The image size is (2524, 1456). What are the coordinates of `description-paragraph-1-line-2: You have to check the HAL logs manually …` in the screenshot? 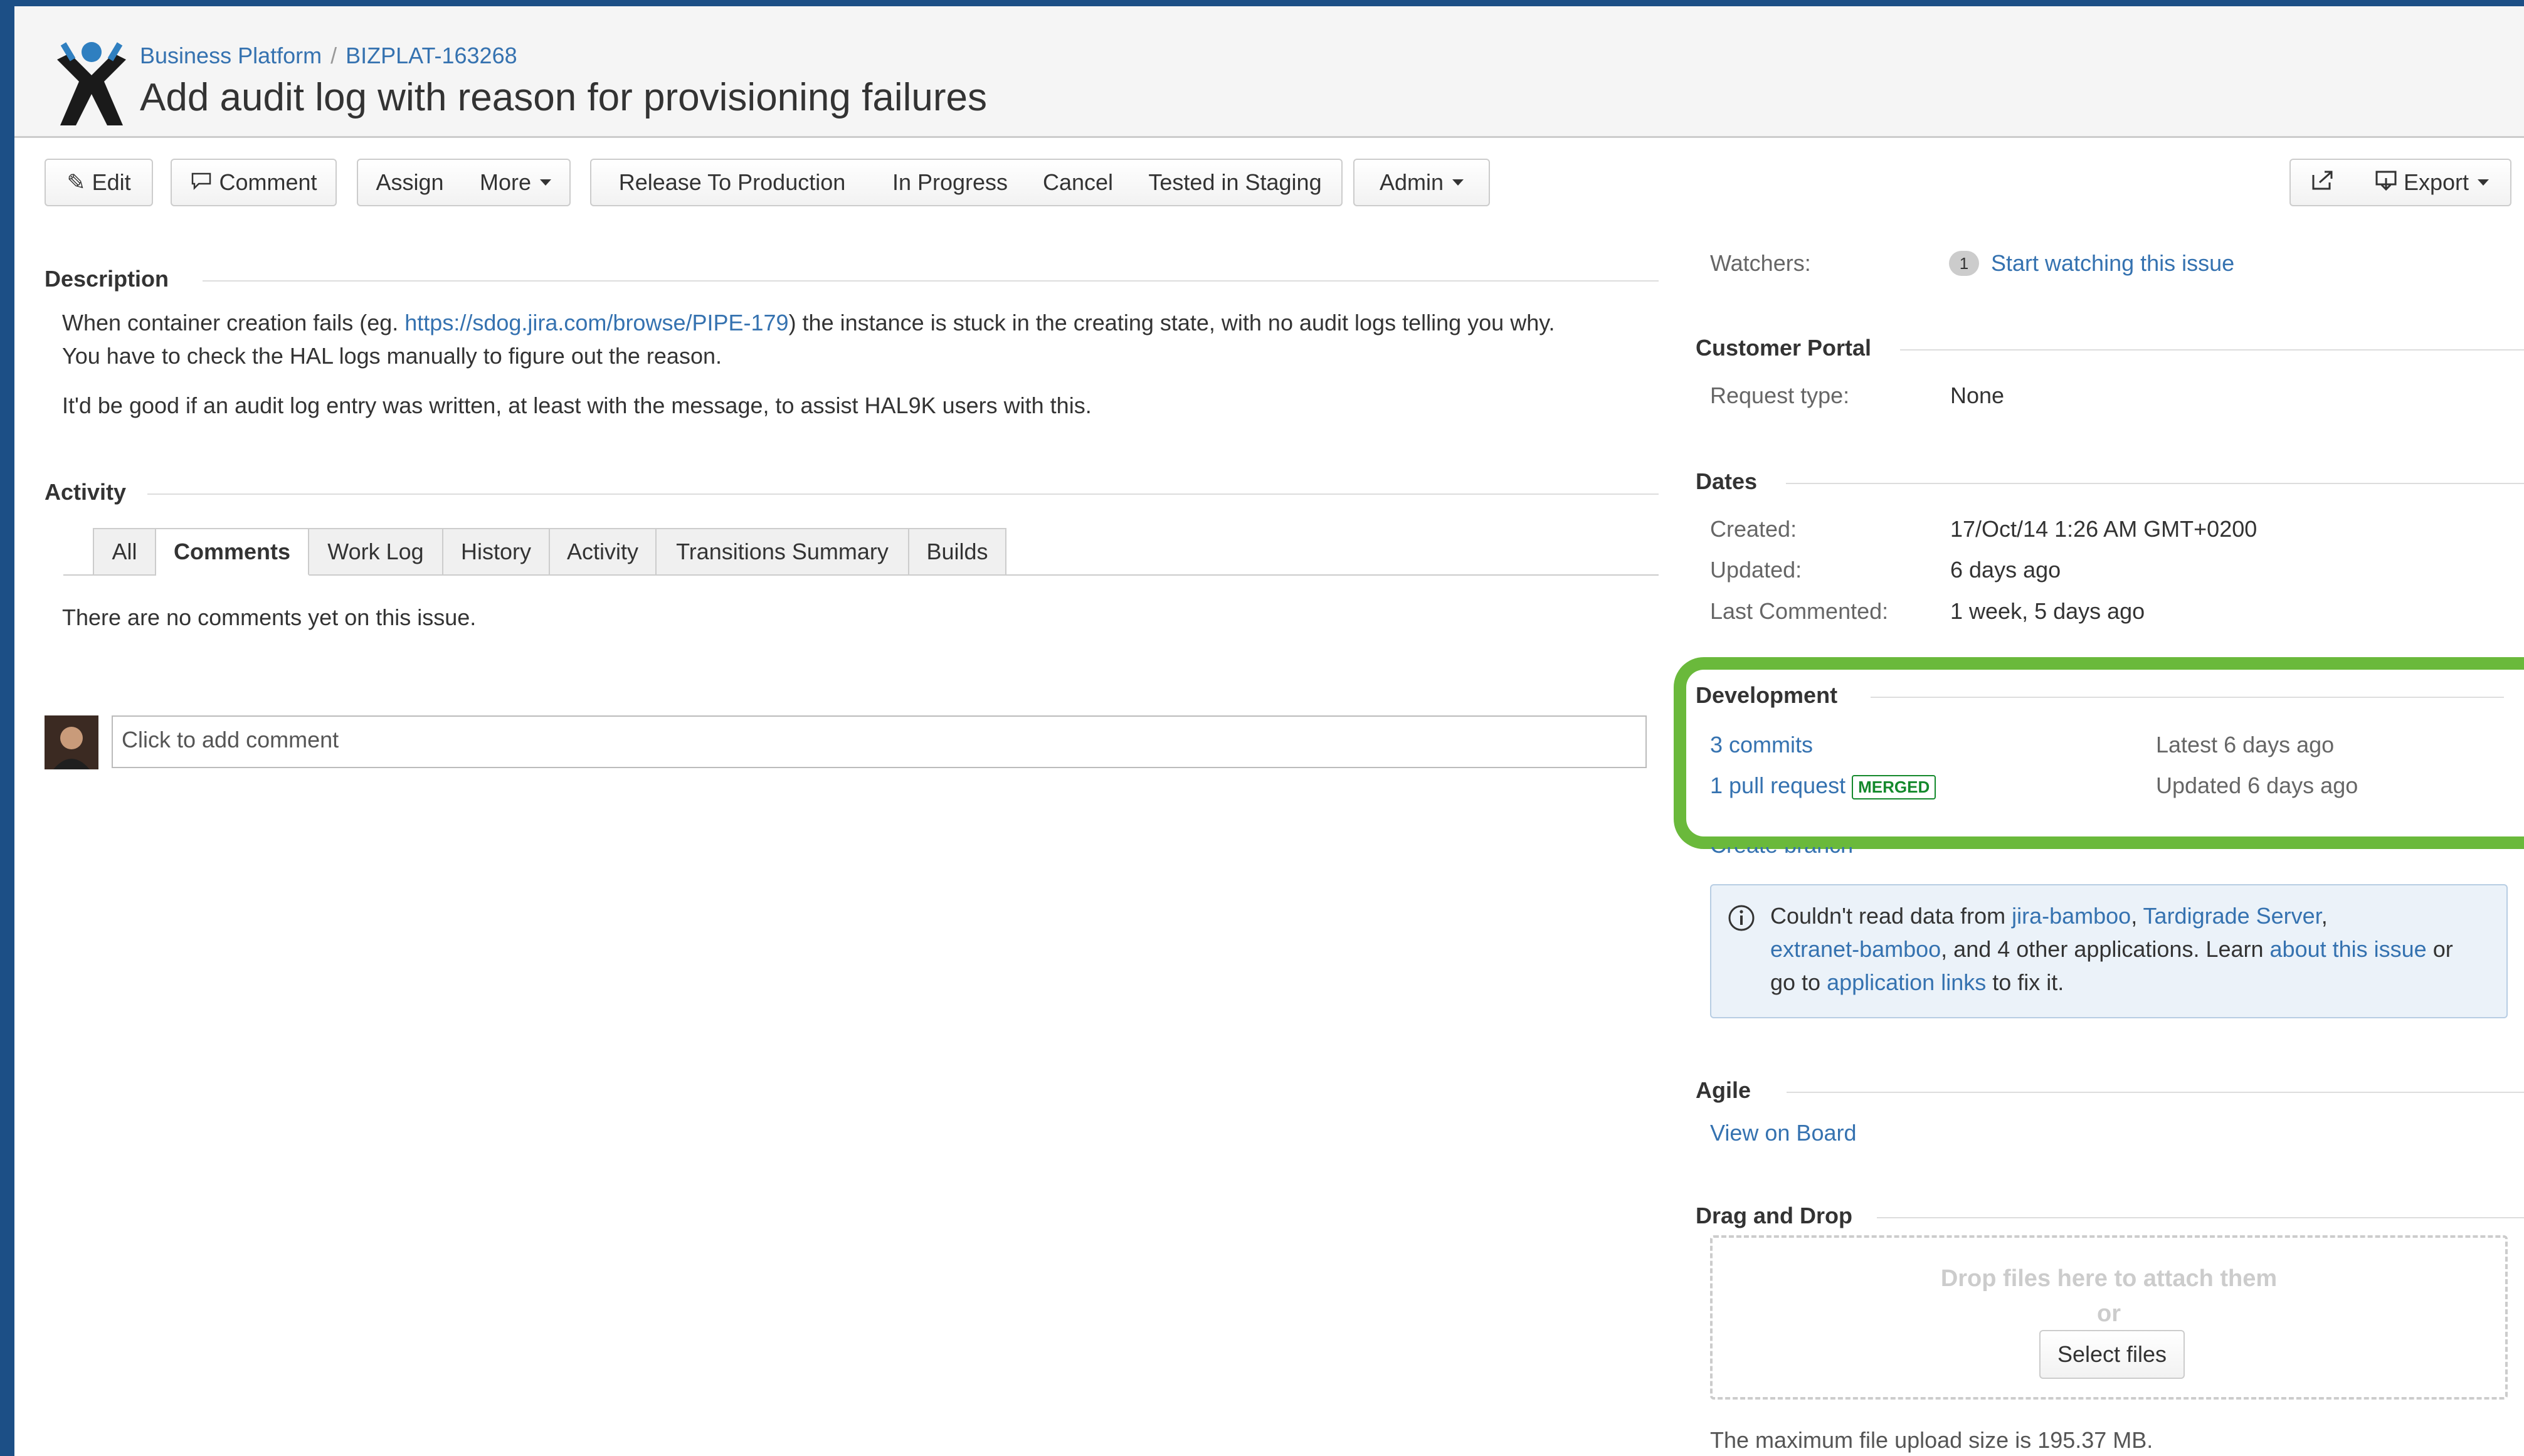 It's located at (392, 356).